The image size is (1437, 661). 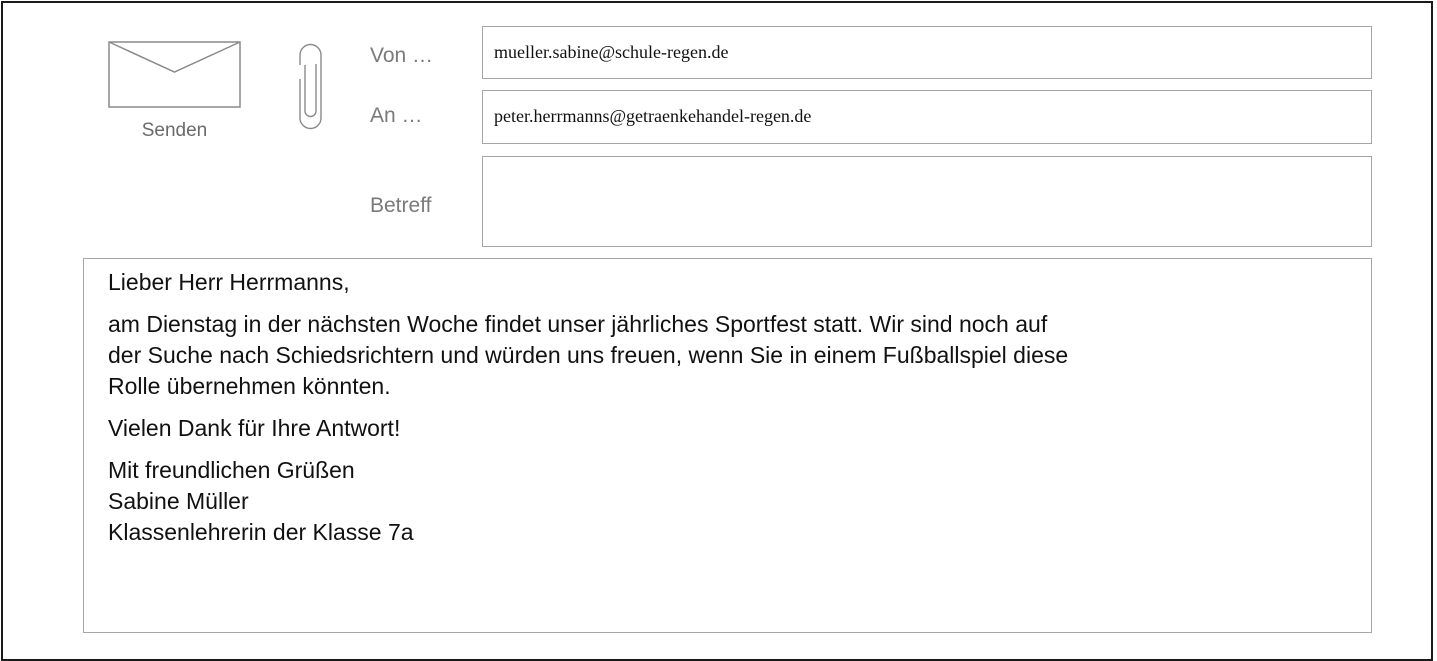 I want to click on sender-name: Sabine Müller, so click(x=178, y=501).